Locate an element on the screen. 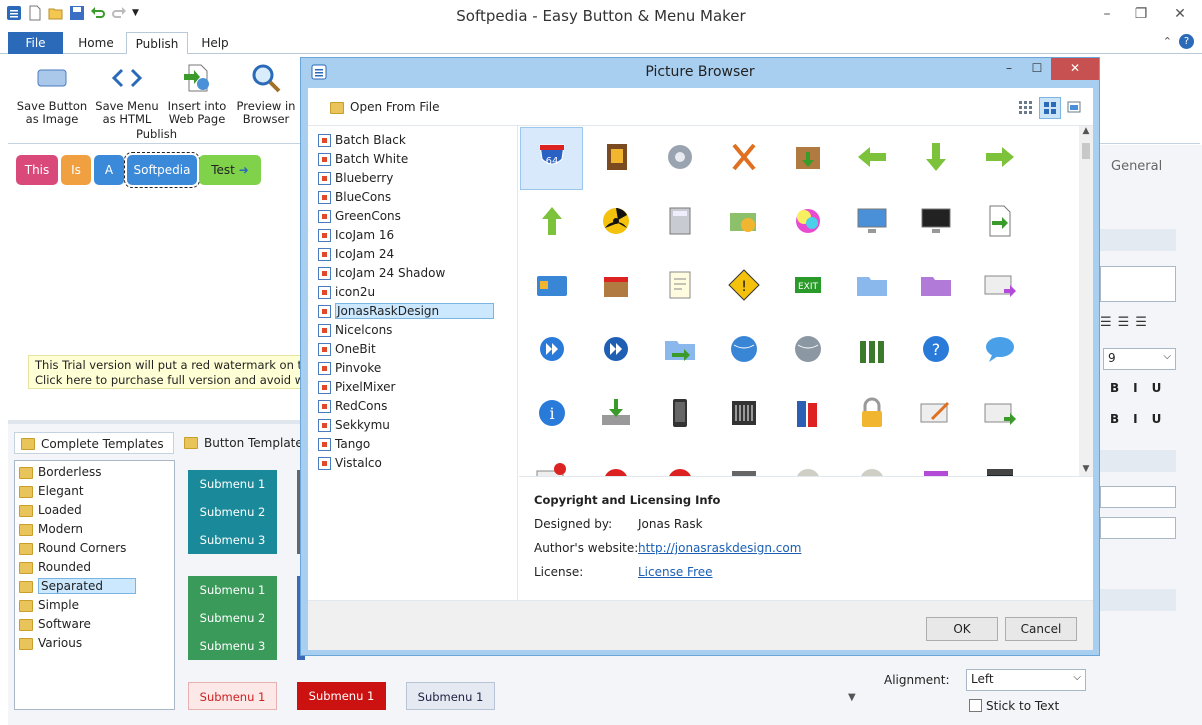  tab-file: File is located at coordinates (35, 43).